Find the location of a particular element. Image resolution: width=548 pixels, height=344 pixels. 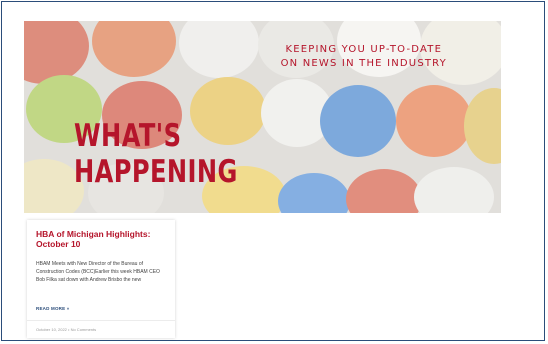

tagline-line-1: KEEPING YOU UP-TO-DATE is located at coordinates (364, 49).